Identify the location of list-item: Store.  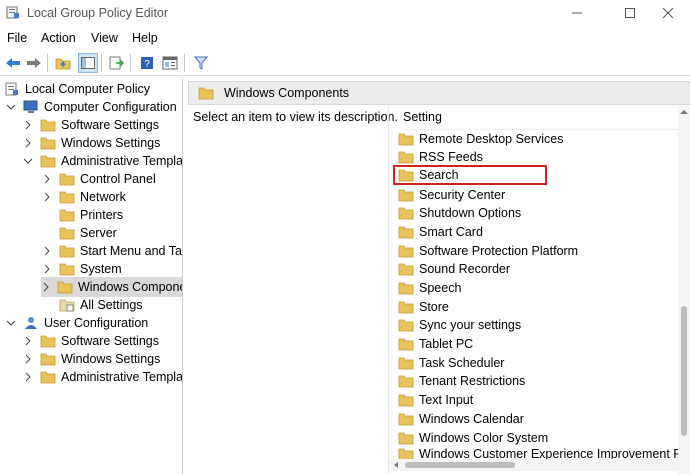
(538, 307).